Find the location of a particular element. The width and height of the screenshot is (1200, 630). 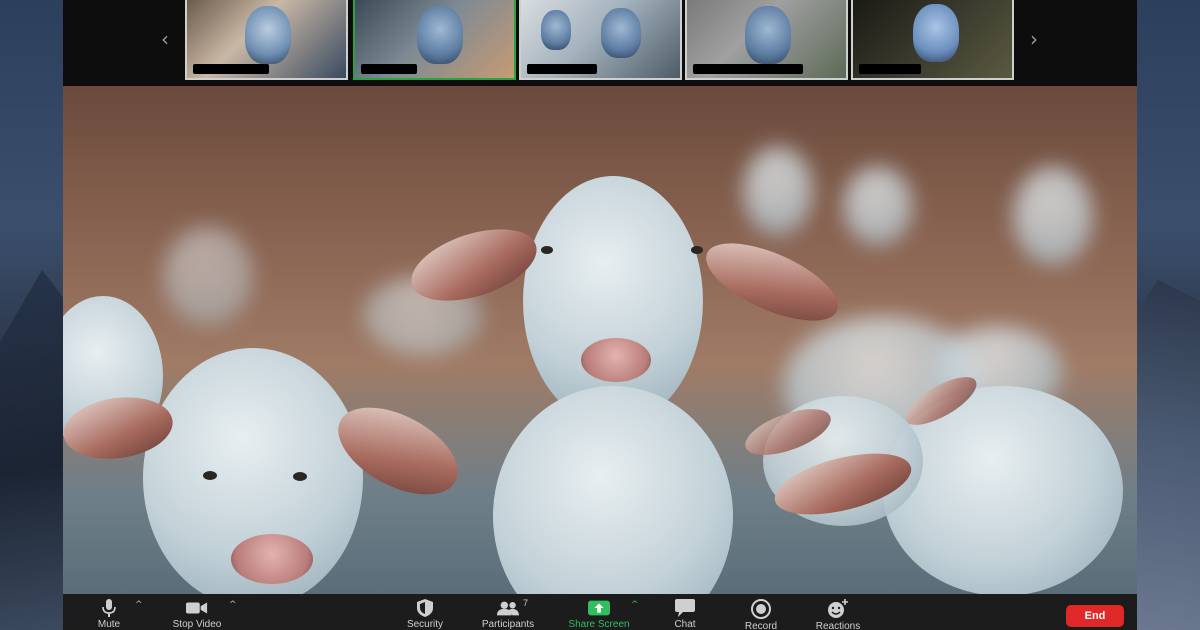

participants-button: Participants is located at coordinates (508, 612).